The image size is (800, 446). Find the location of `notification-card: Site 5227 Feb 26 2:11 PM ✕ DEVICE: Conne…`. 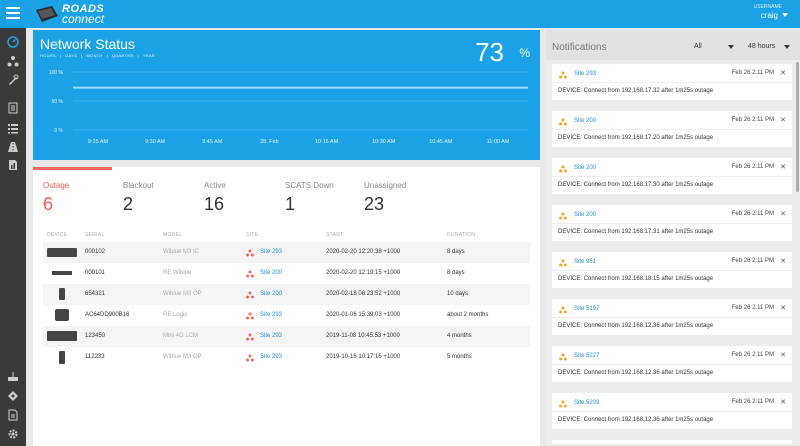

notification-card: Site 5227 Feb 26 2:11 PM ✕ DEVICE: Conne… is located at coordinates (672, 364).